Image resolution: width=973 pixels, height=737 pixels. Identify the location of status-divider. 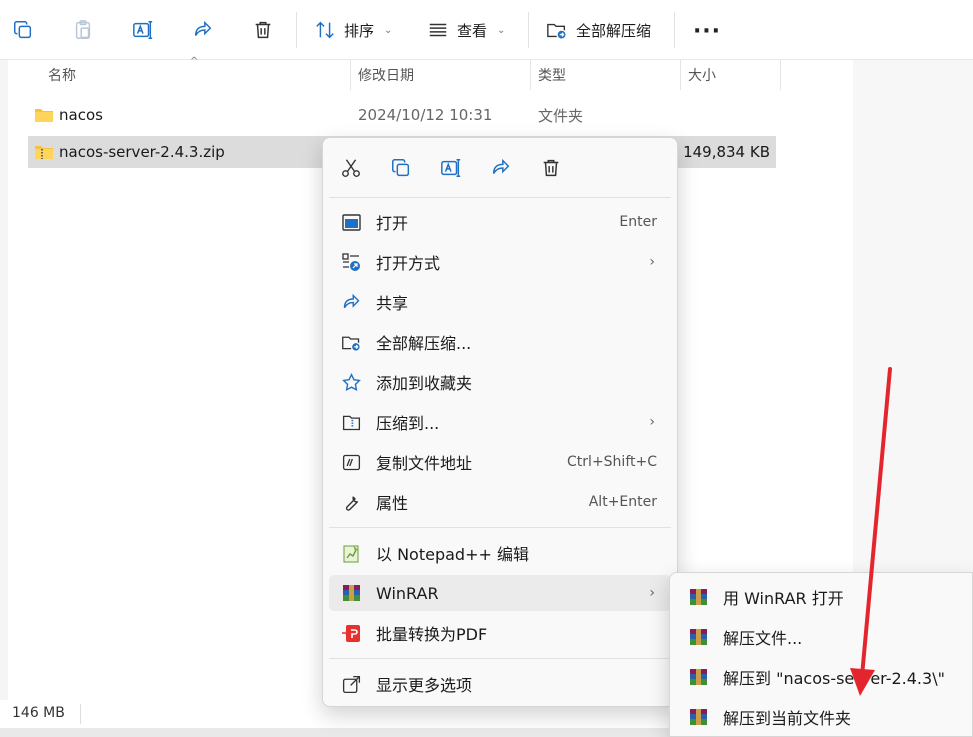
(80, 714).